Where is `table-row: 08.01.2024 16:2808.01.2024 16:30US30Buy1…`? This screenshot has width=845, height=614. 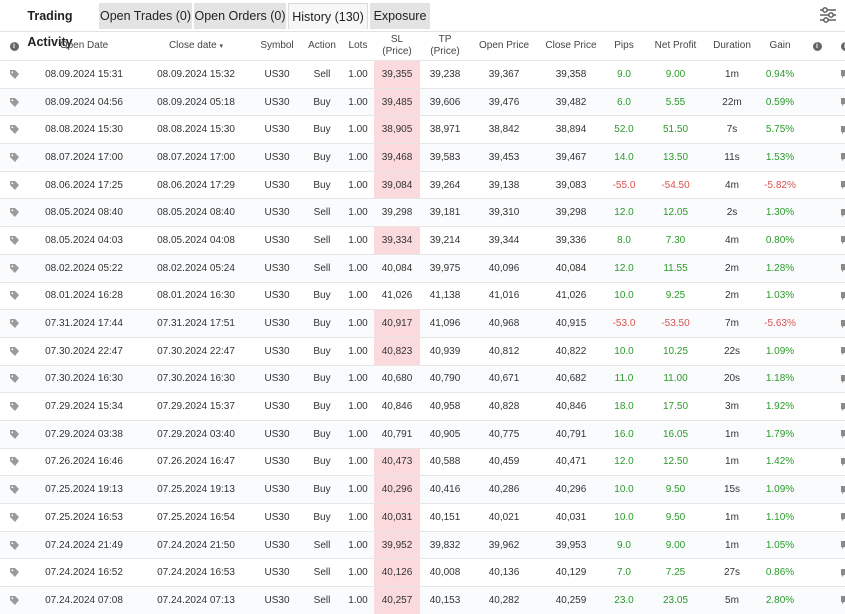
table-row: 08.01.2024 16:2808.01.2024 16:30US30Buy1… is located at coordinates (422, 296).